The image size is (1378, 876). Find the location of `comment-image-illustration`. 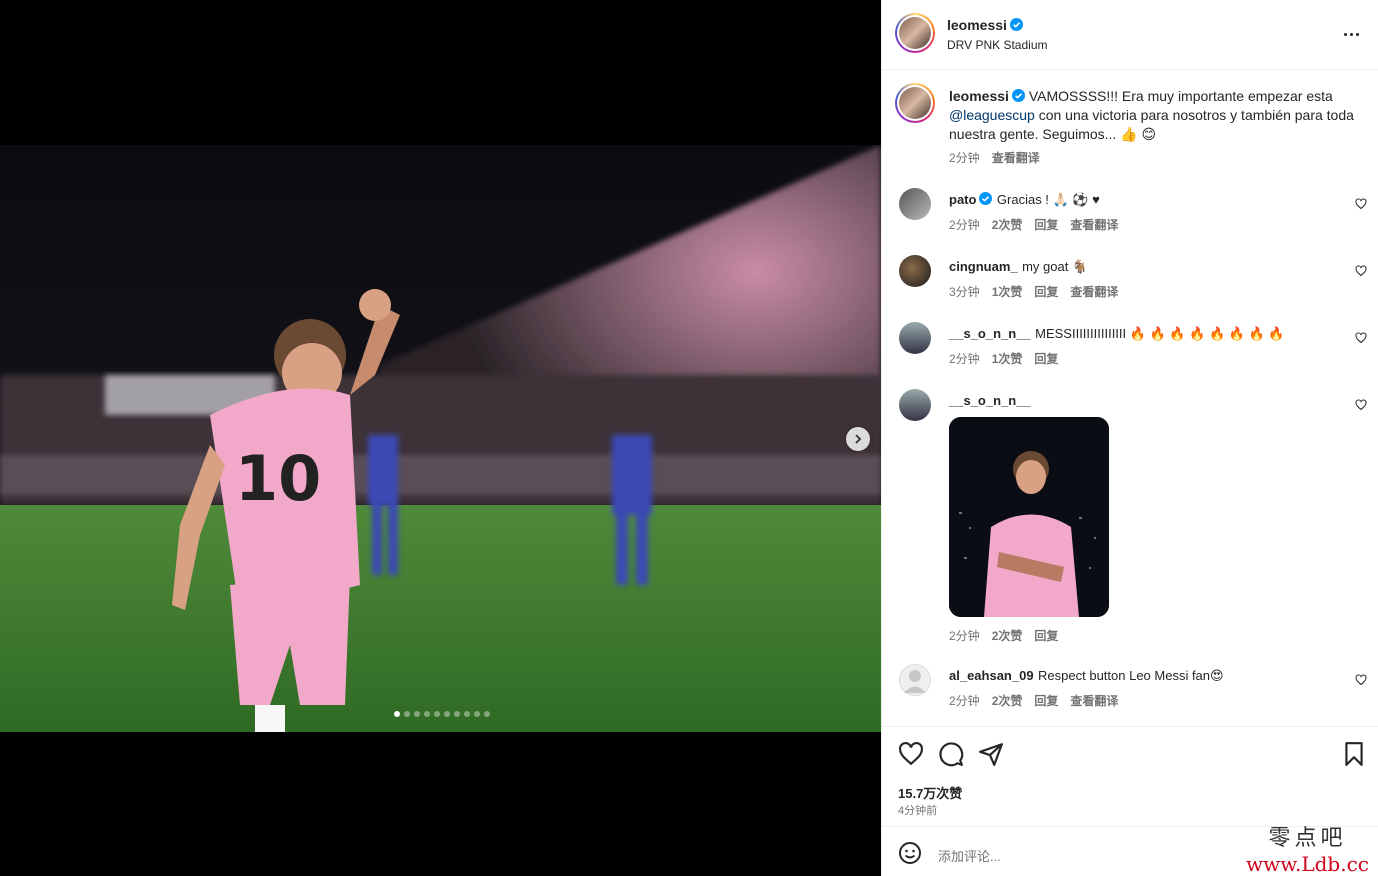

comment-image-illustration is located at coordinates (1029, 517).